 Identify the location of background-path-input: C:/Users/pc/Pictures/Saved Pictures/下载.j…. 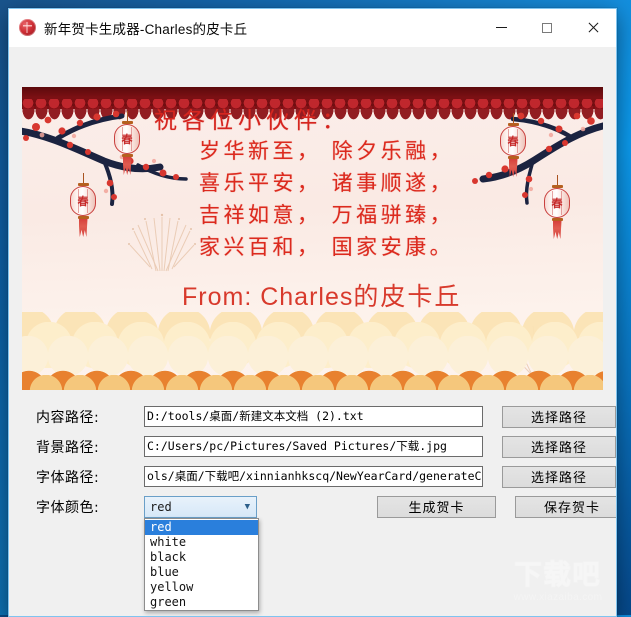
(313, 446).